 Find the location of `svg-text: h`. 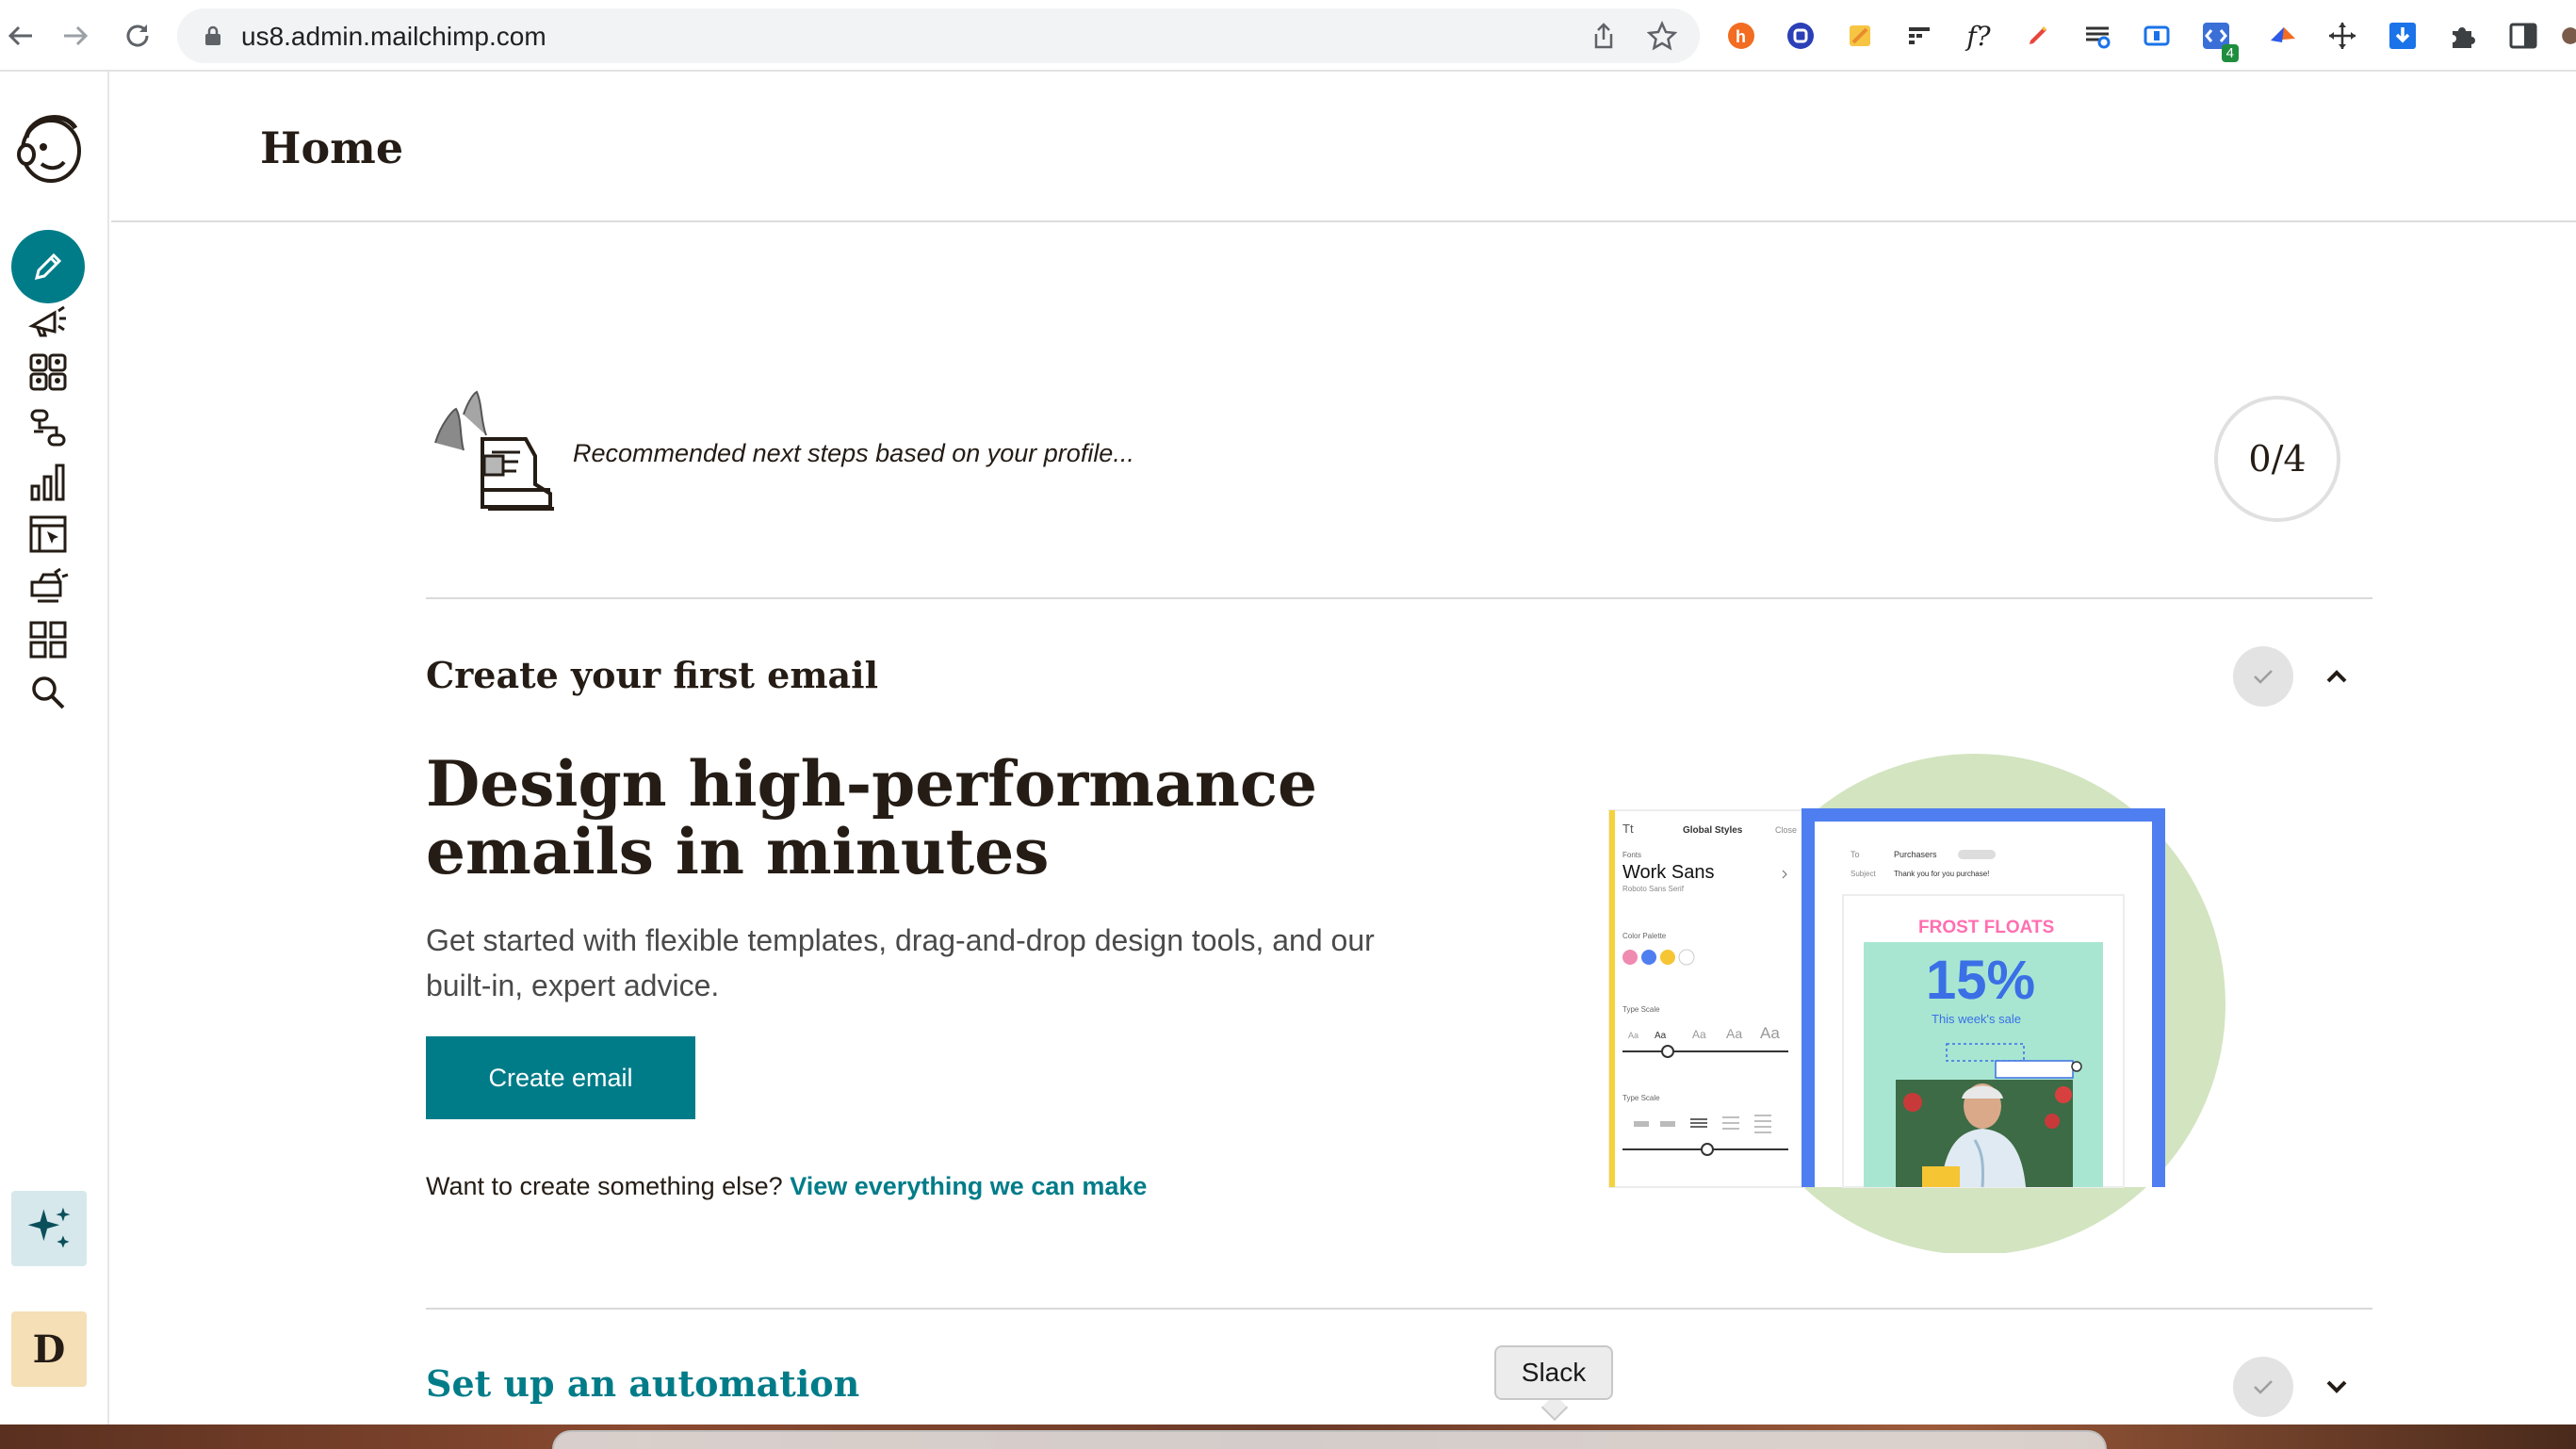

svg-text: h is located at coordinates (1741, 36).